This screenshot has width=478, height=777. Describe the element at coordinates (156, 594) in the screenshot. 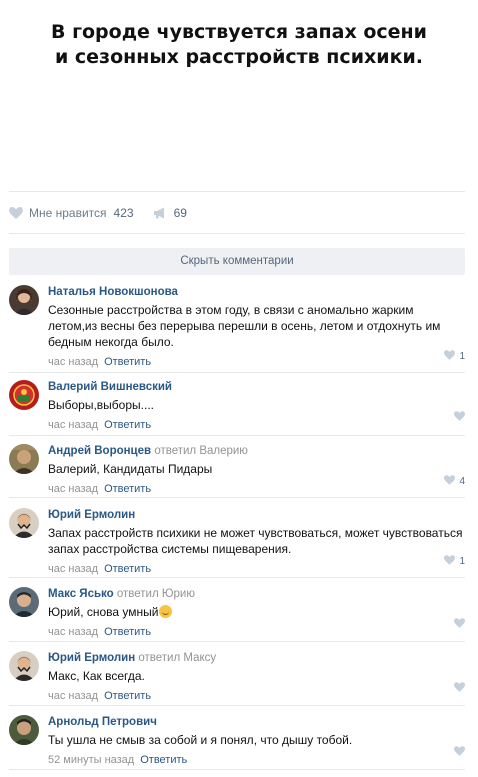

I see `replied-to: ответил Юрию` at that location.